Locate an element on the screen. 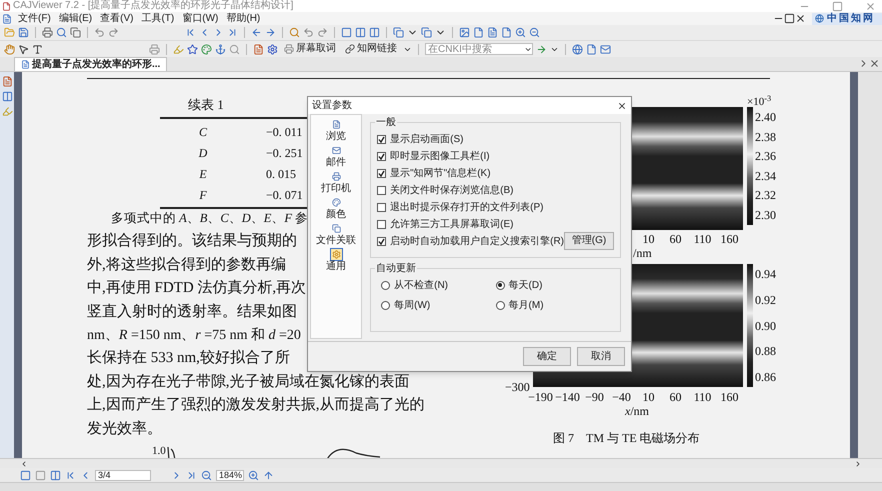 Image resolution: width=882 pixels, height=491 pixels. mail-icon is located at coordinates (605, 49).